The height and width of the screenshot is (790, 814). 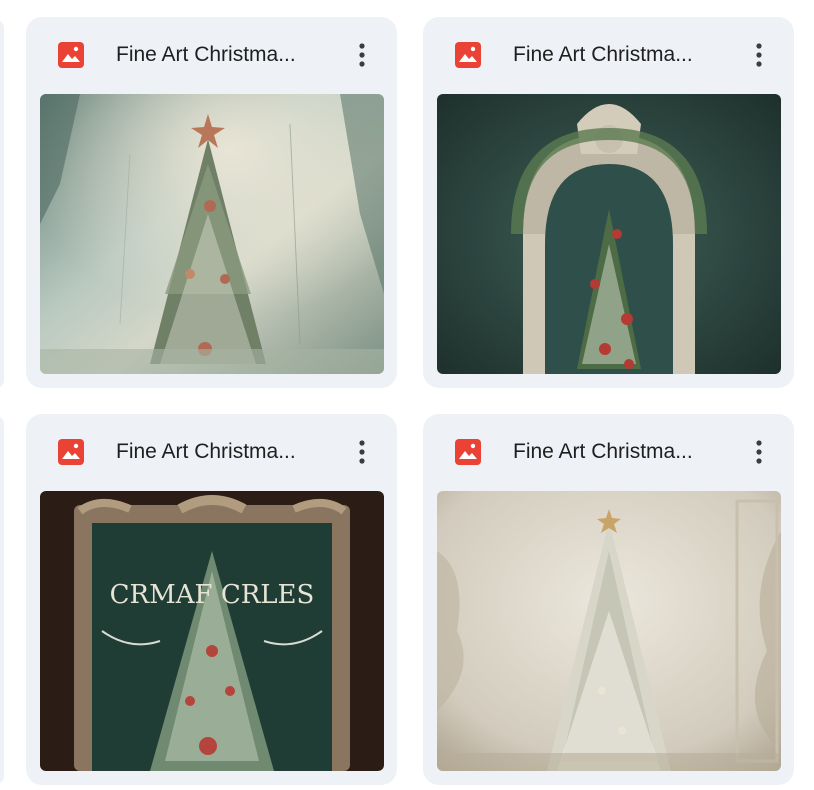 I want to click on christmas-tree-ornate-arch-thumbnail, so click(x=609, y=234).